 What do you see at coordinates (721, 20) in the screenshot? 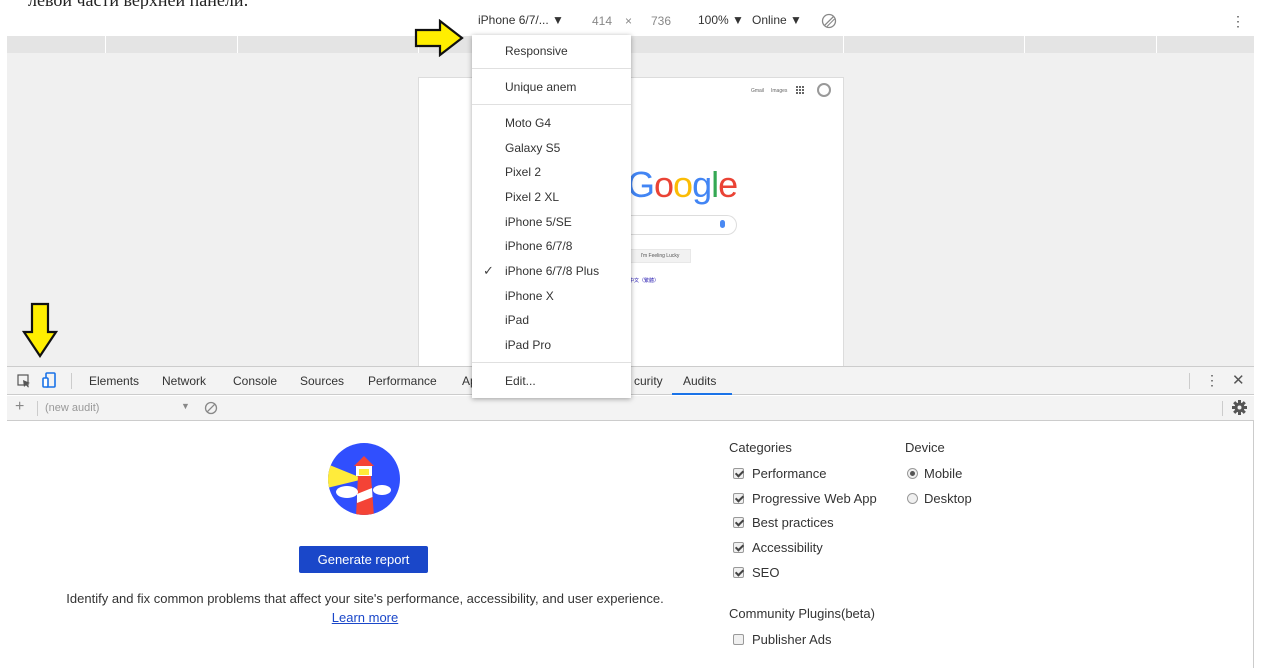
I see `zoom-select: 100% ▼` at bounding box center [721, 20].